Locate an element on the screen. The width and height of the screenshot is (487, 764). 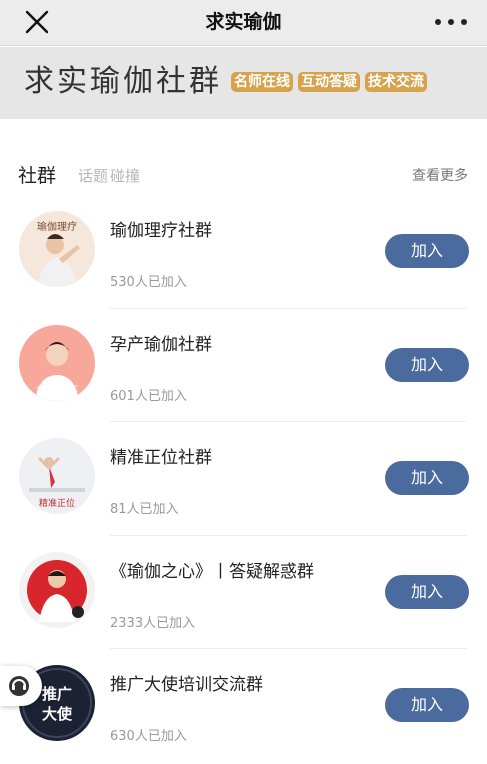
tab-community: 社群 is located at coordinates (37, 174).